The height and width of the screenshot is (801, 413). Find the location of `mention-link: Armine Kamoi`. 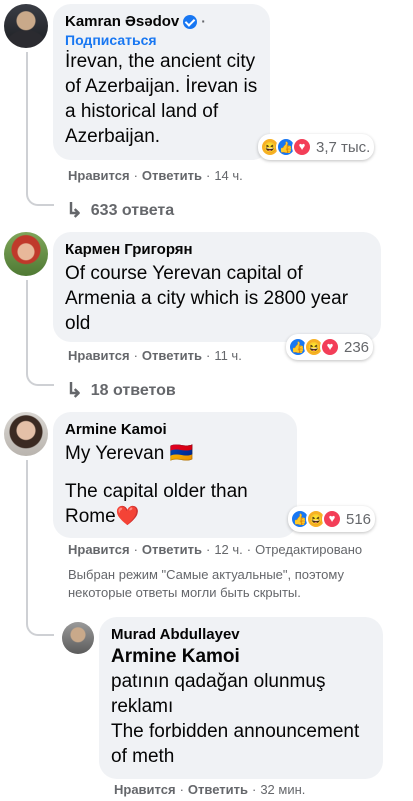

mention-link: Armine Kamoi is located at coordinates (241, 656).